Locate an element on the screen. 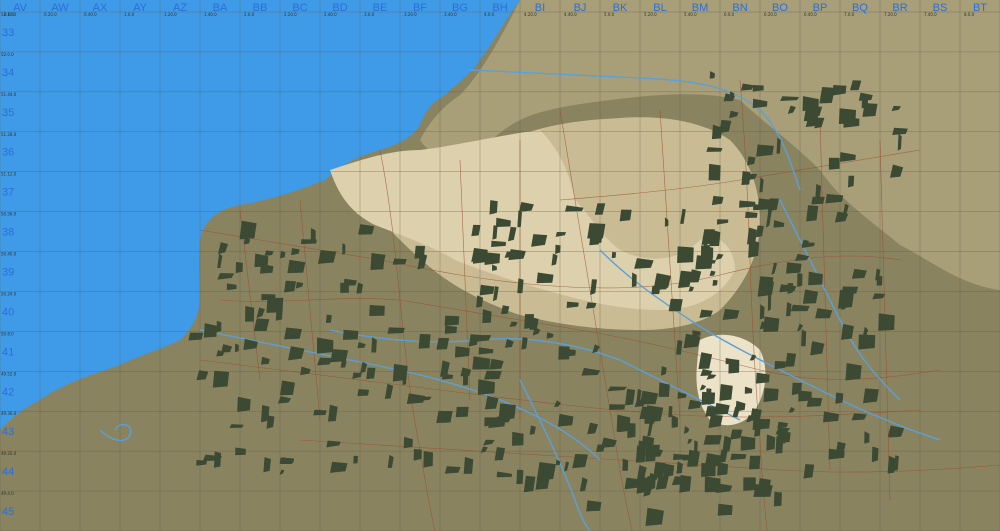 This screenshot has width=1000, height=531. row-label-38: 38 is located at coordinates (8, 233).